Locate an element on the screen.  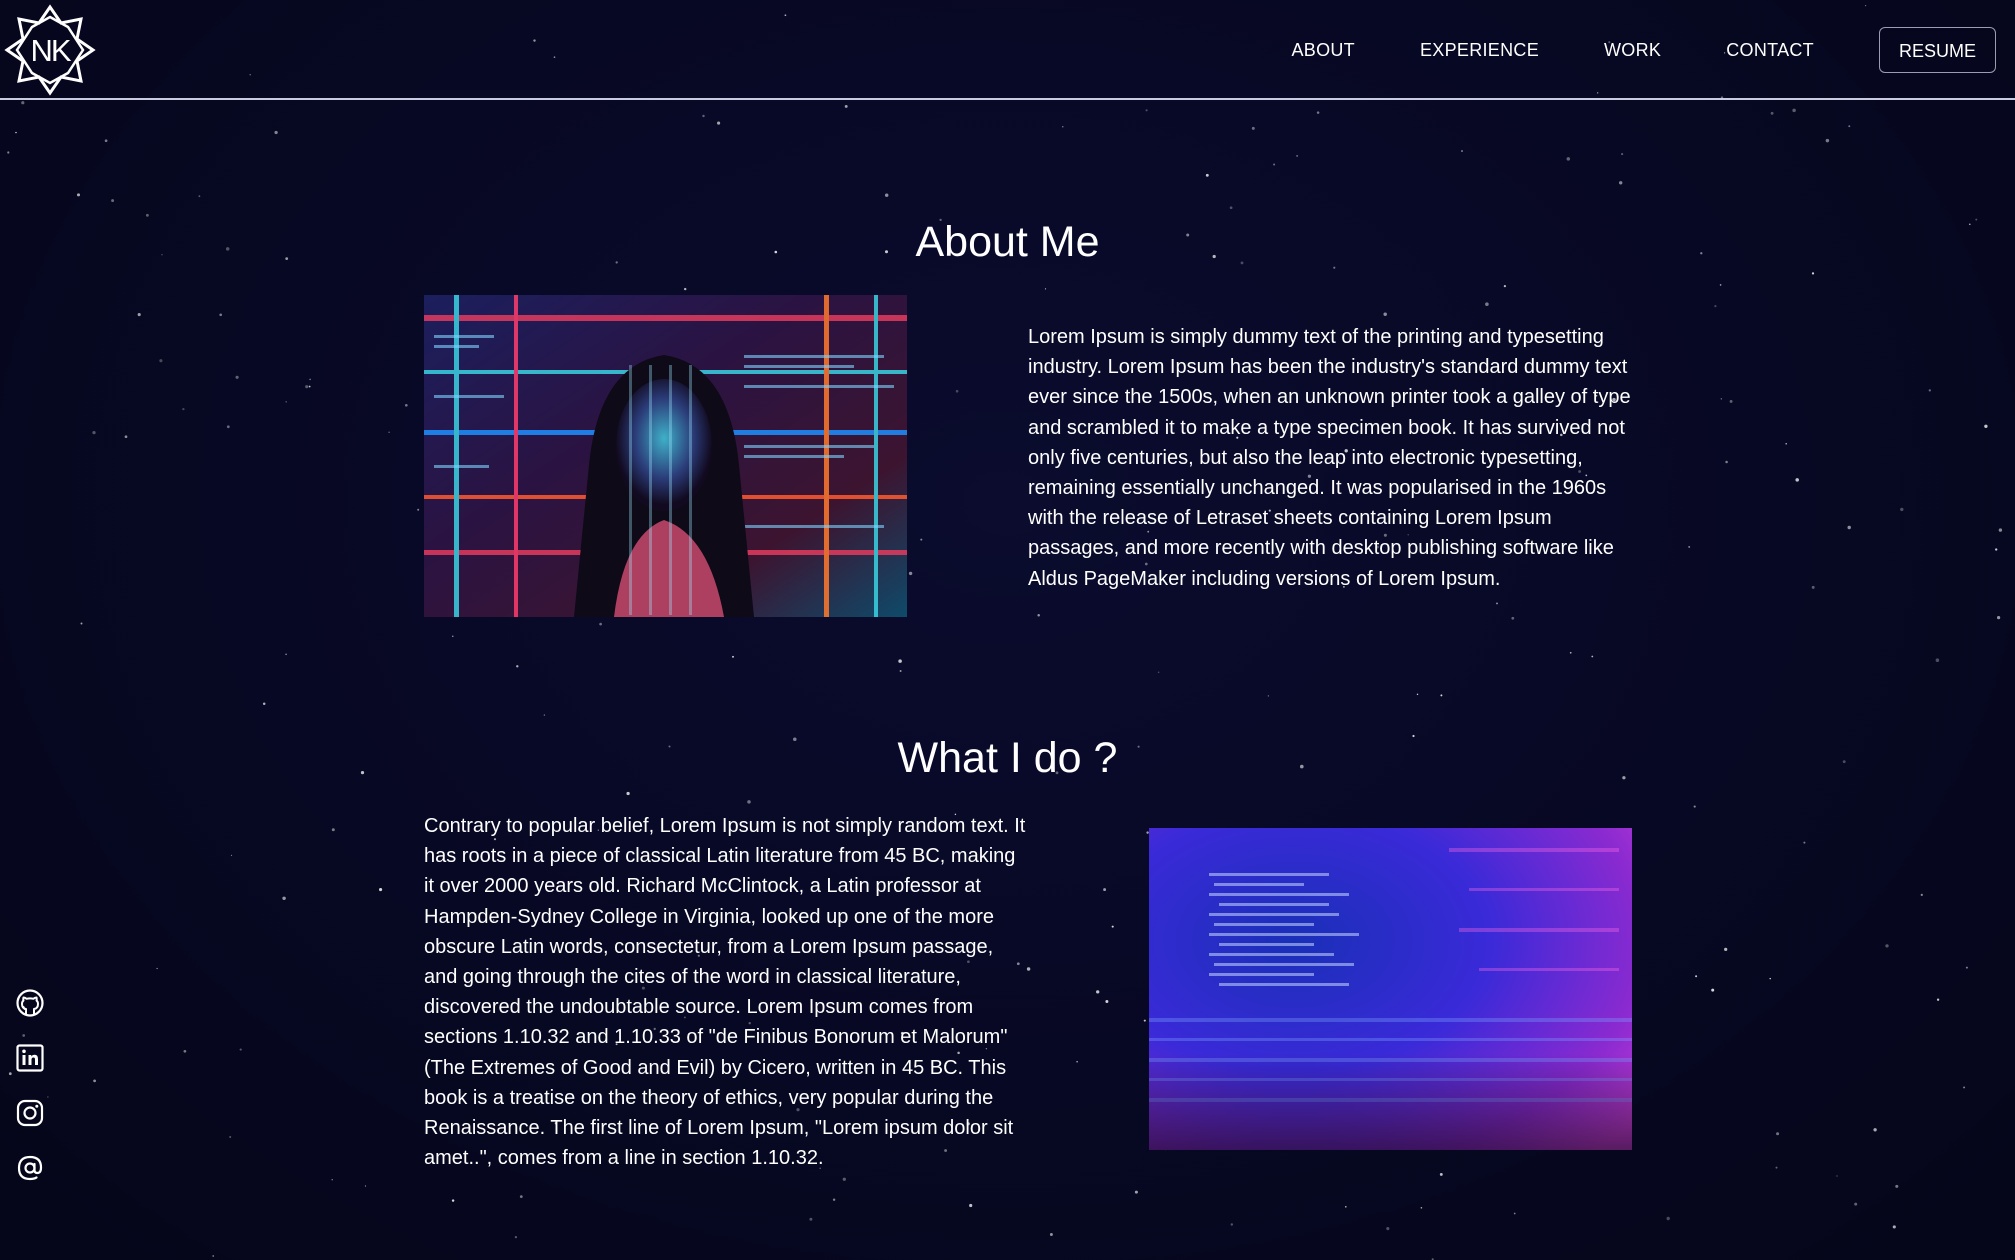
about-title: About Me is located at coordinates (1007, 242).